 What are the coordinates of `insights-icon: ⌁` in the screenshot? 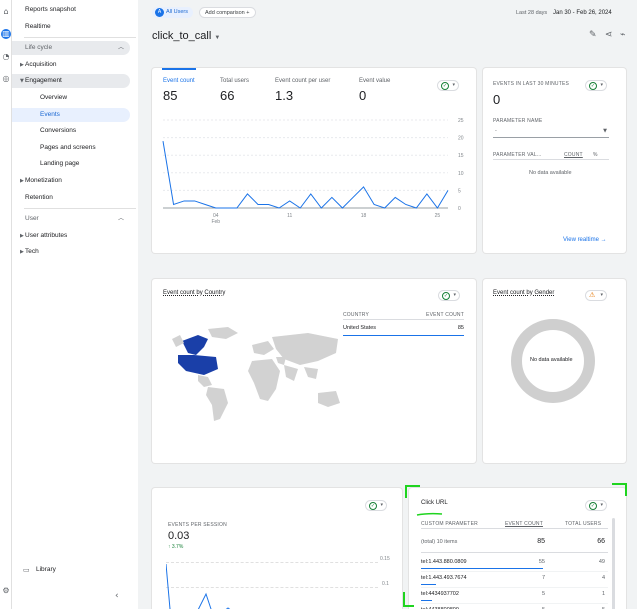 It's located at (622, 35).